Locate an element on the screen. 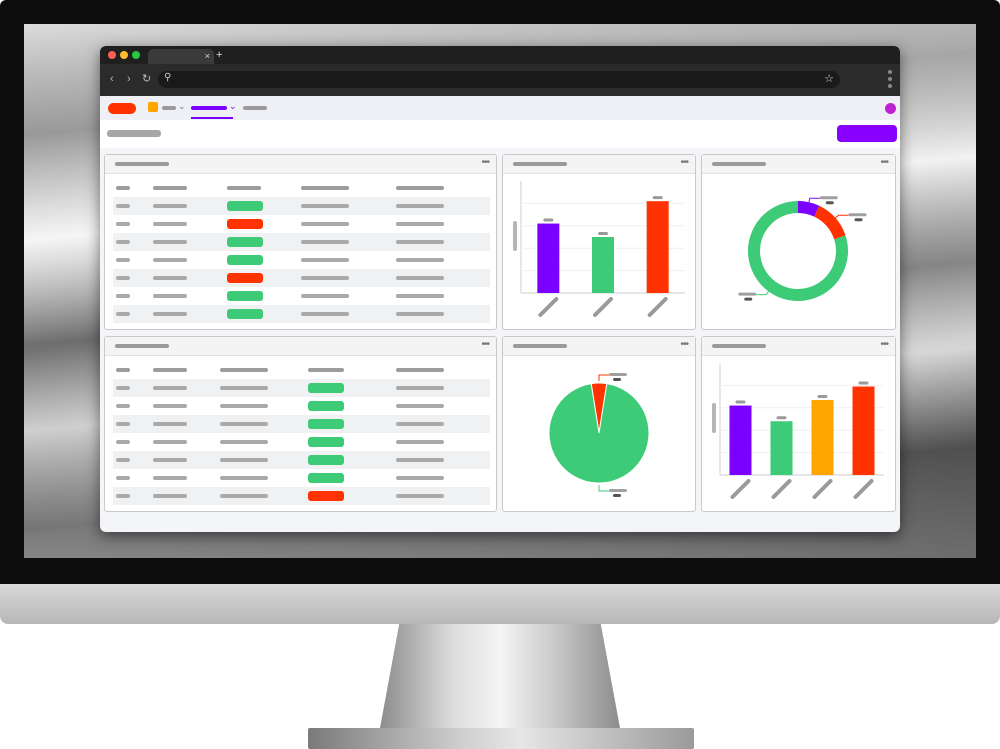  pie-chart is located at coordinates (599, 435).